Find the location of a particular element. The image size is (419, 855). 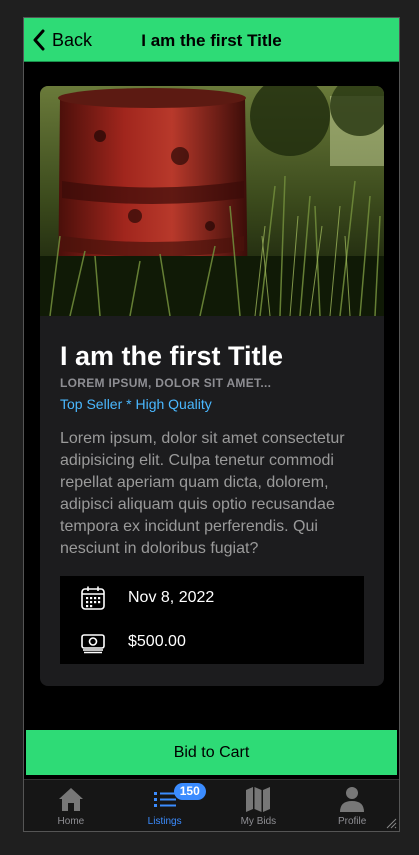

tab-my-bids-label: My Bids is located at coordinates (258, 821).